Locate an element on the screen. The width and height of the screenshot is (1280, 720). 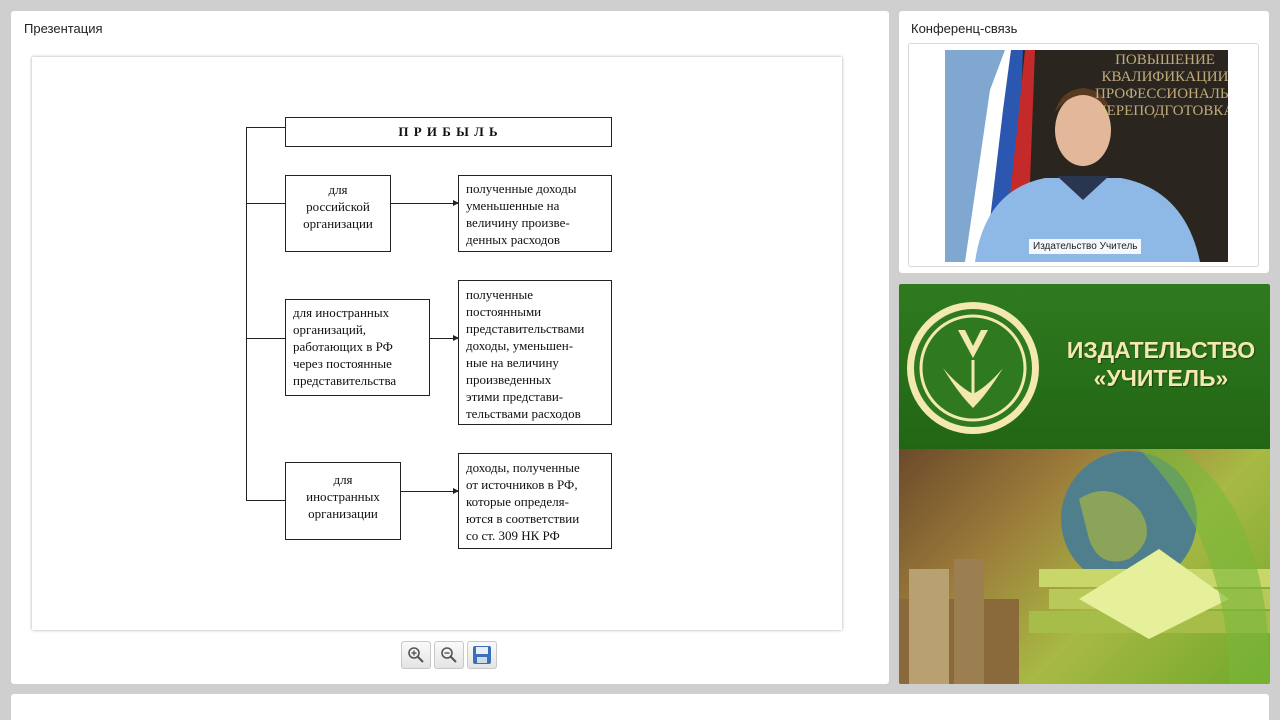
zoom-out-icon is located at coordinates (449, 655).